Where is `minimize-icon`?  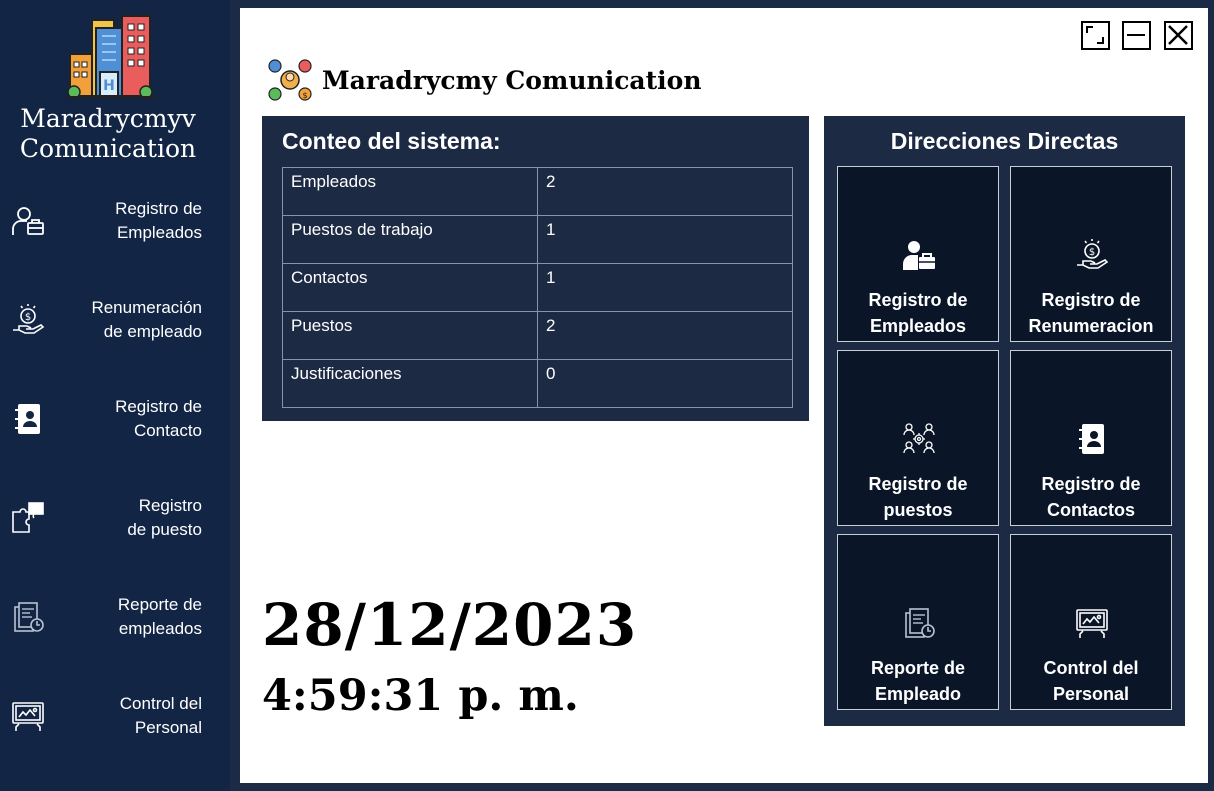 minimize-icon is located at coordinates (1136, 35).